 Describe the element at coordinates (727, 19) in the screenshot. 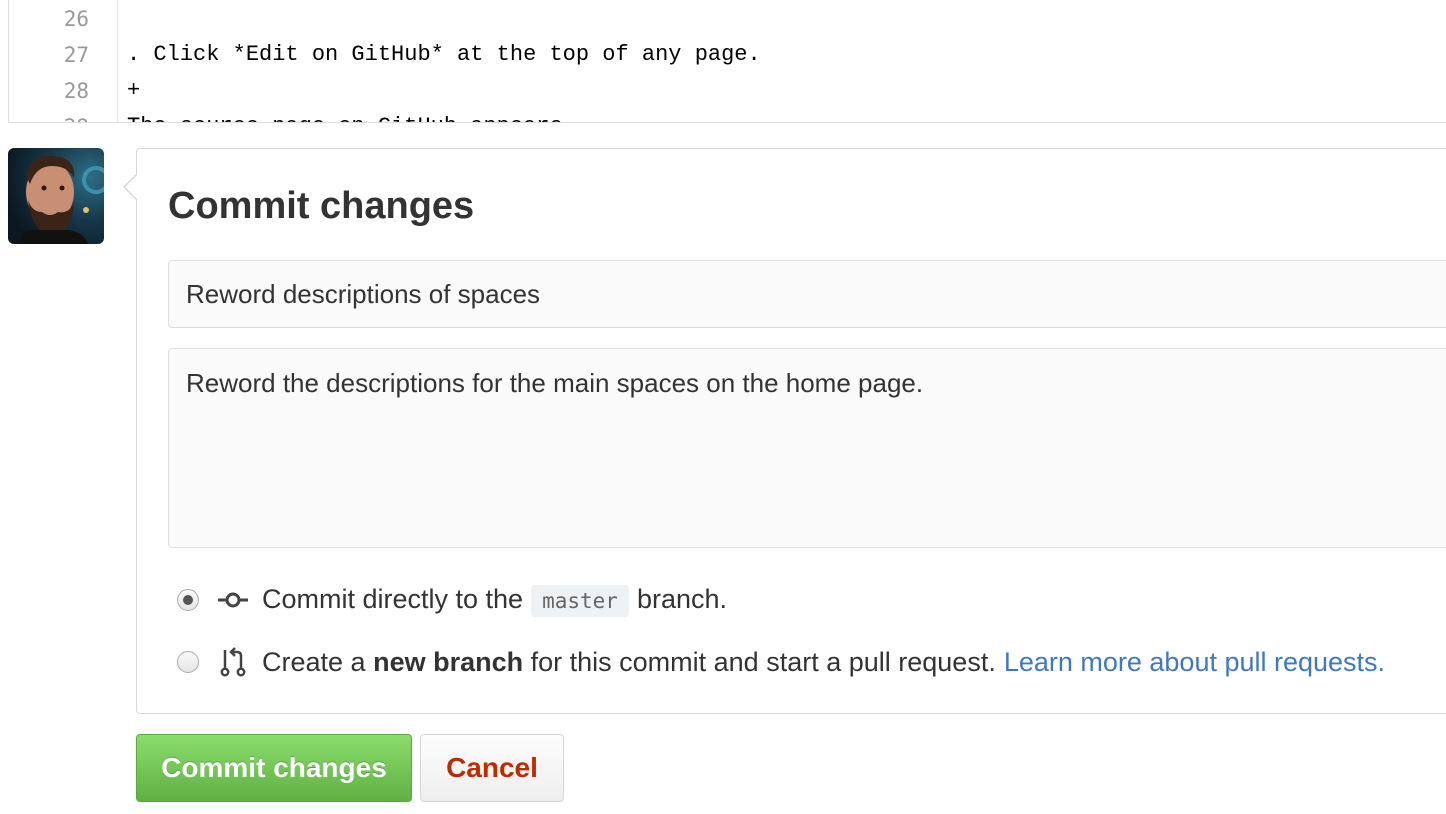

I see `code-line: 26` at that location.